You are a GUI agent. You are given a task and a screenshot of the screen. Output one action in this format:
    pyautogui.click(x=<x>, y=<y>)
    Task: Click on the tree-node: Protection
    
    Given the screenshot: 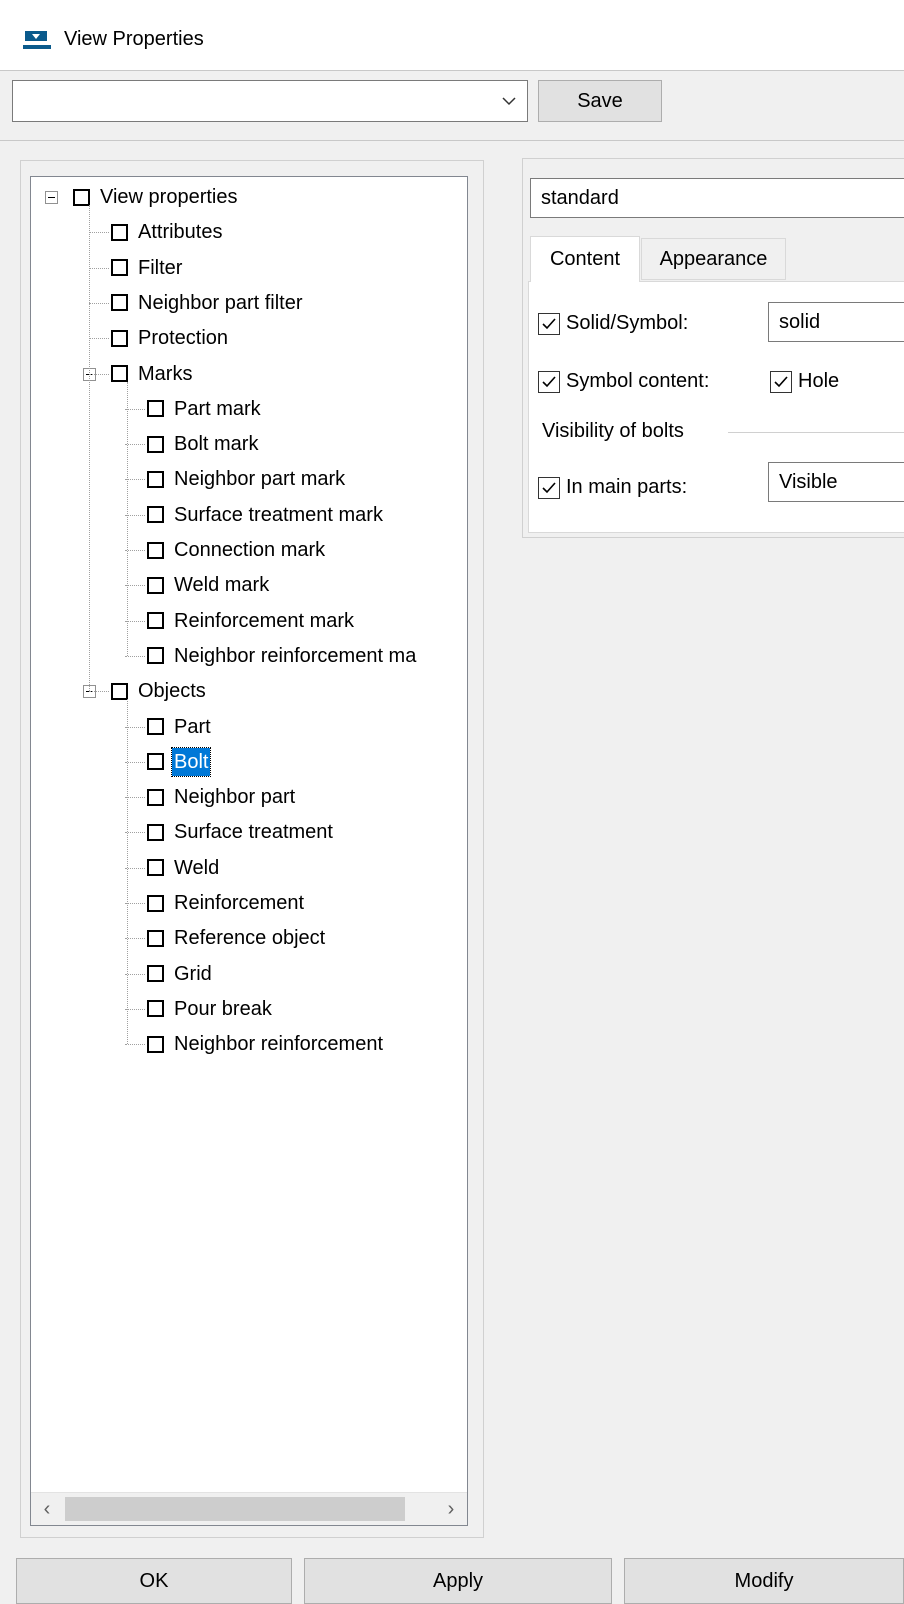 What is the action you would take?
    pyautogui.click(x=170, y=338)
    